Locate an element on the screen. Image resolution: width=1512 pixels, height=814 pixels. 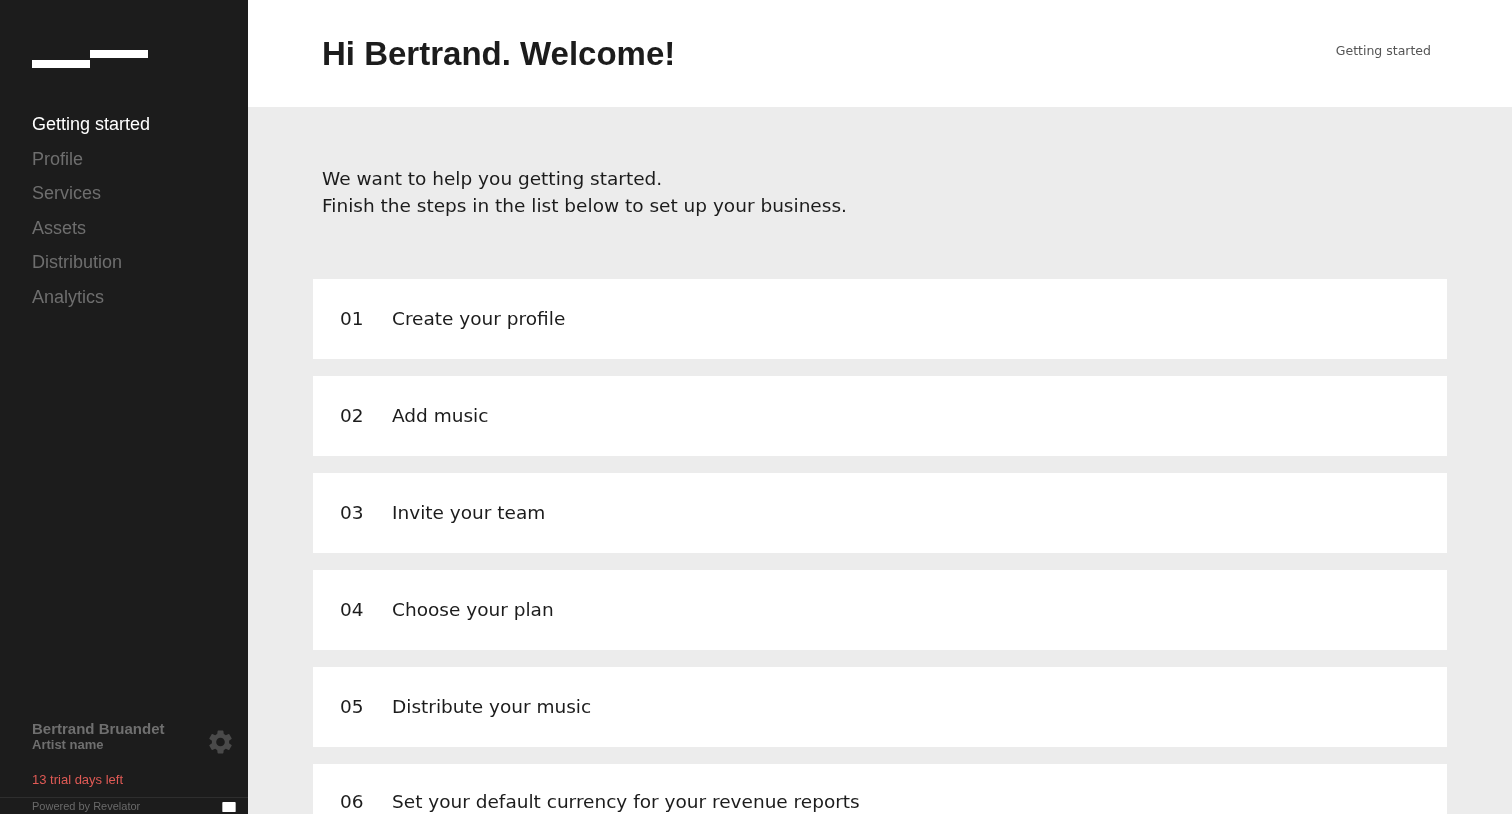
step-card: 02 Add music is located at coordinates (880, 416).